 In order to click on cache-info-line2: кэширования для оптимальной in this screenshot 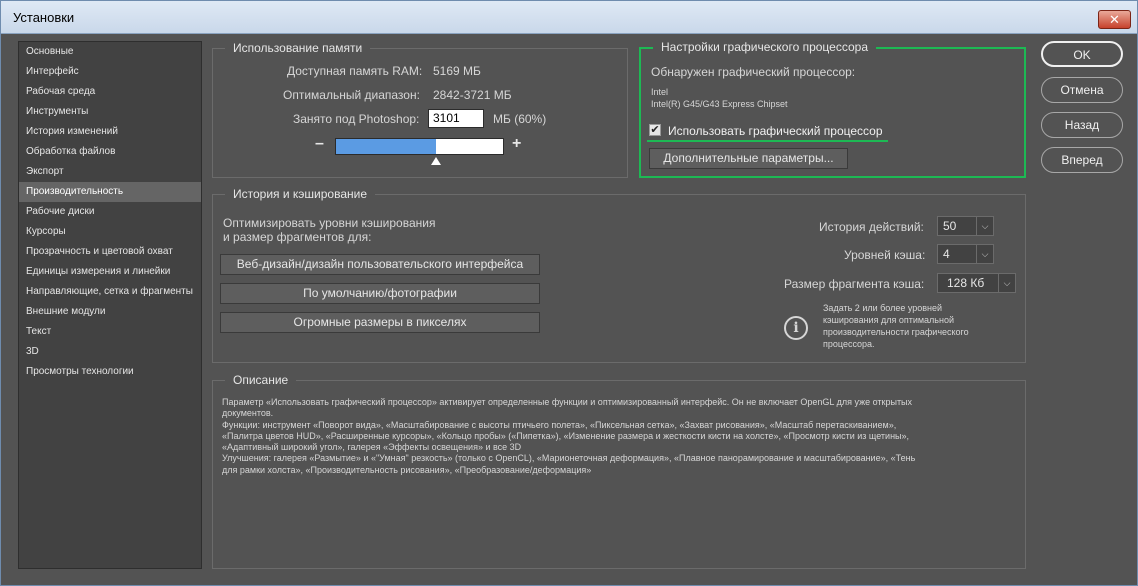, I will do `click(888, 320)`.